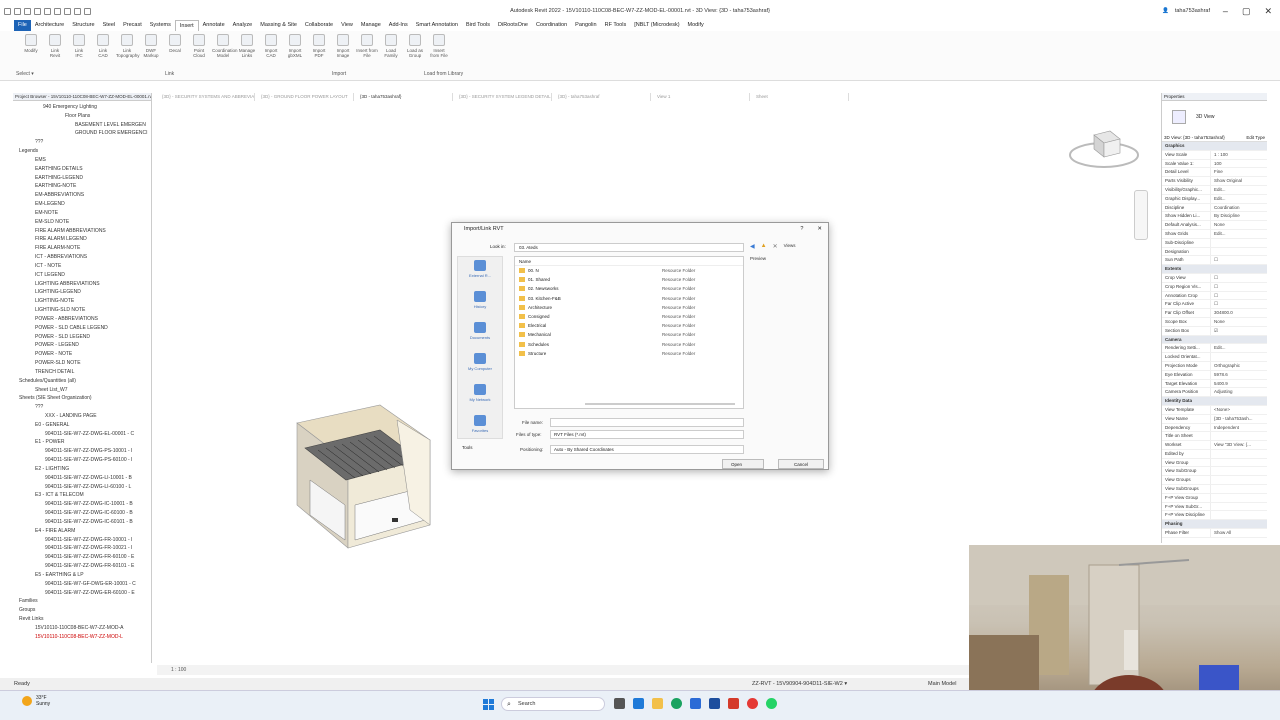 This screenshot has width=1280, height=720. Describe the element at coordinates (743, 464) in the screenshot. I see `open-button: Open` at that location.